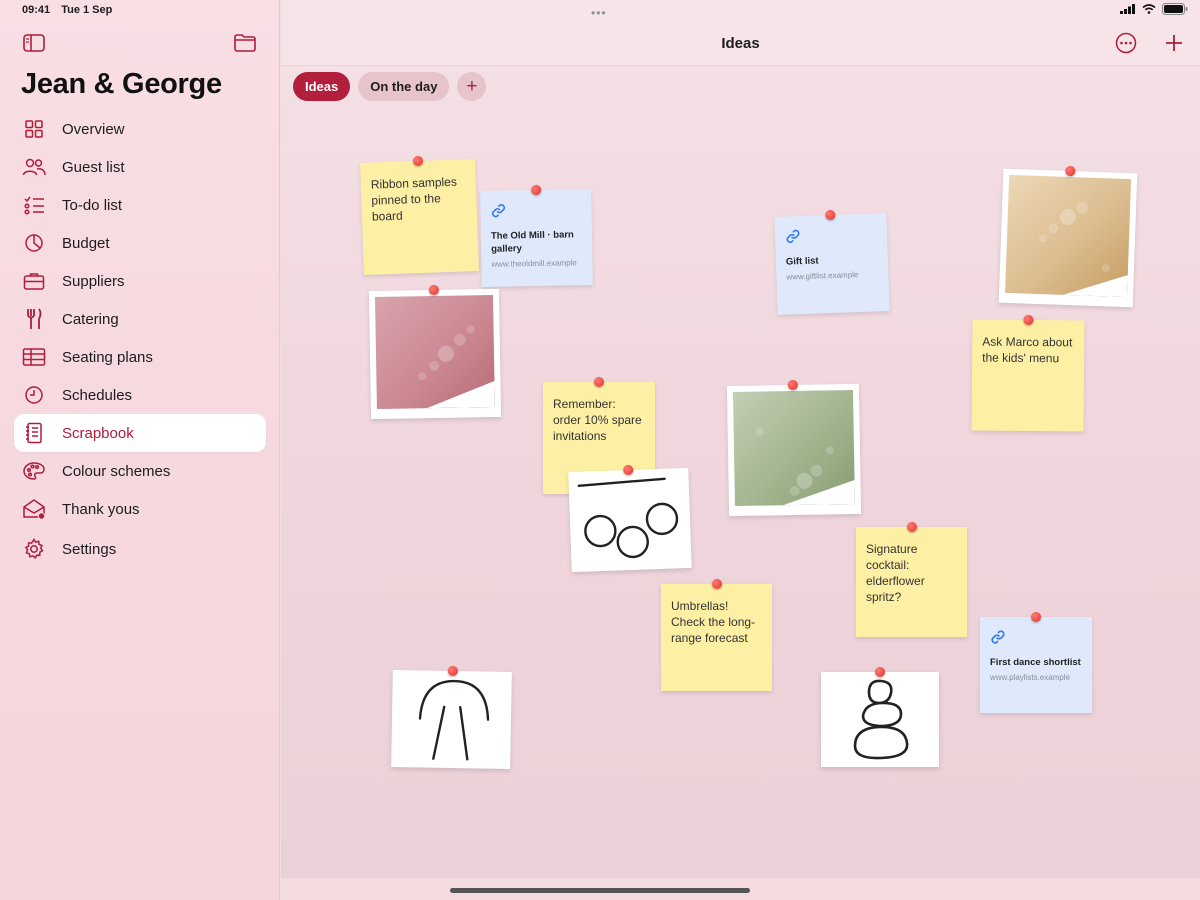 This screenshot has height=900, width=1200. What do you see at coordinates (34, 205) in the screenshot?
I see `checklist-icon` at bounding box center [34, 205].